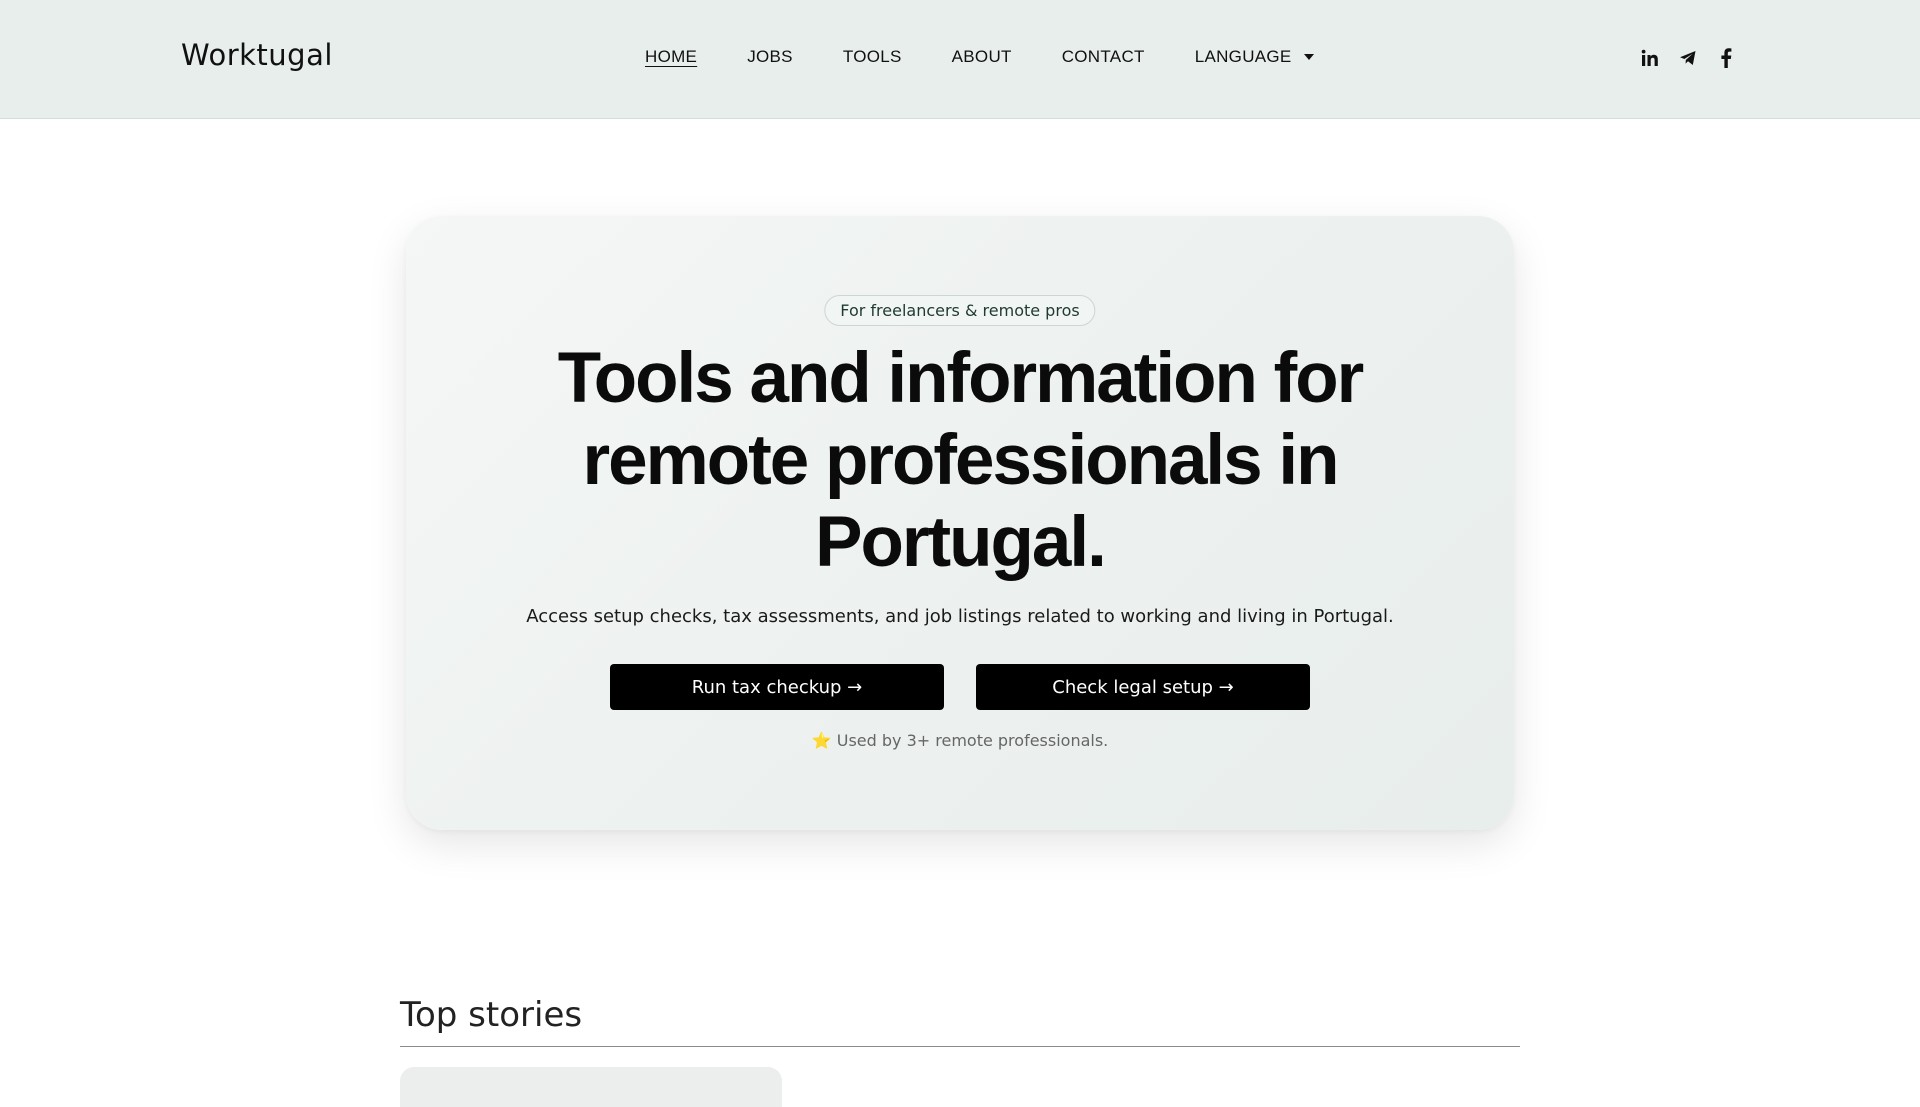  What do you see at coordinates (982, 57) in the screenshot?
I see `nav-about: ABOUT` at bounding box center [982, 57].